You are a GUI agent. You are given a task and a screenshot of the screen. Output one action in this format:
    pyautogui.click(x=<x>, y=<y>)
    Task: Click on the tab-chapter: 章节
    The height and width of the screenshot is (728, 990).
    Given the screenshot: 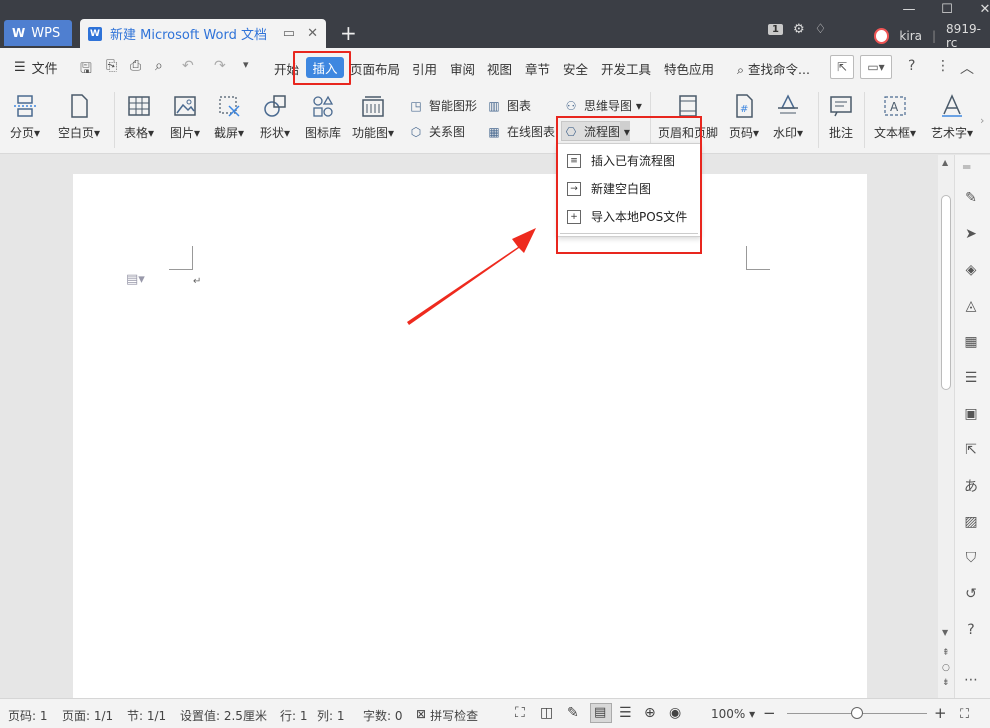 What is the action you would take?
    pyautogui.click(x=537, y=68)
    